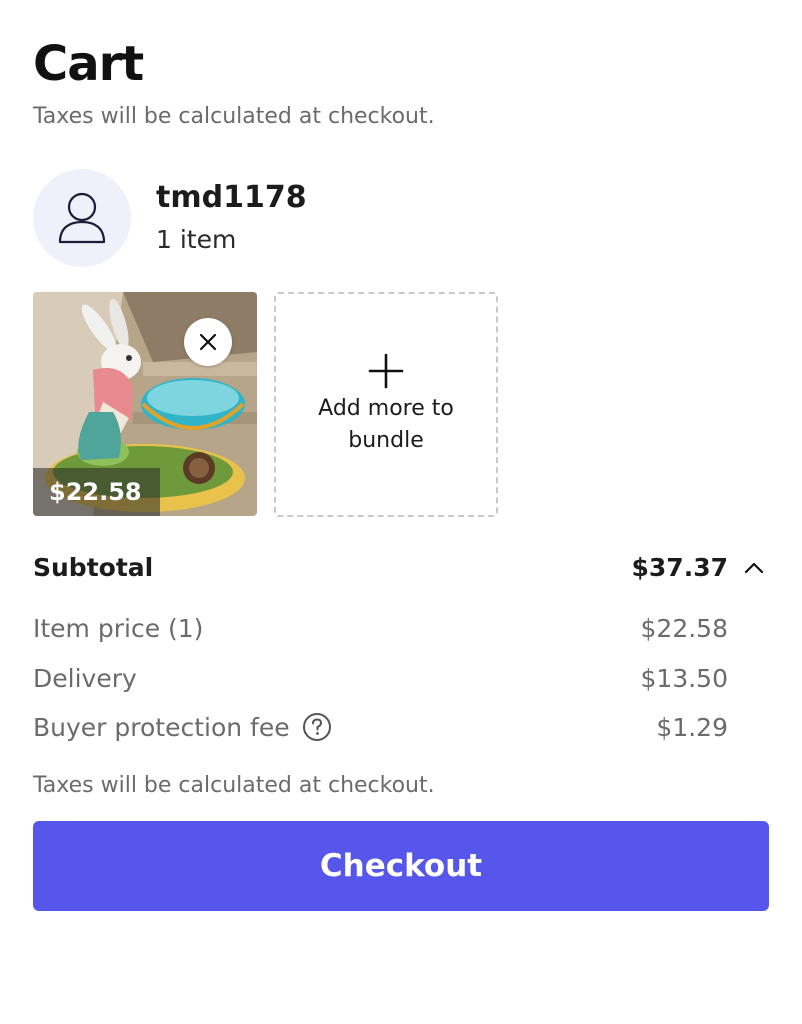  What do you see at coordinates (231, 197) in the screenshot?
I see `seller-name: tmd1178` at bounding box center [231, 197].